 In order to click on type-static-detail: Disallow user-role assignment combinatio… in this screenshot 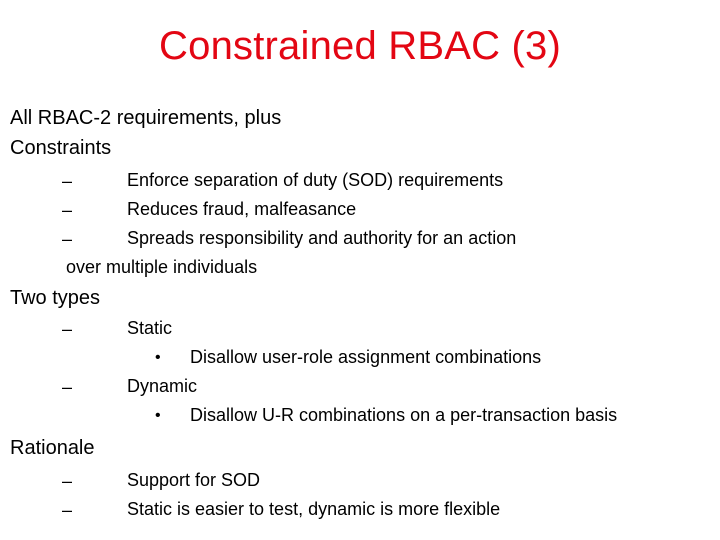, I will do `click(366, 357)`.